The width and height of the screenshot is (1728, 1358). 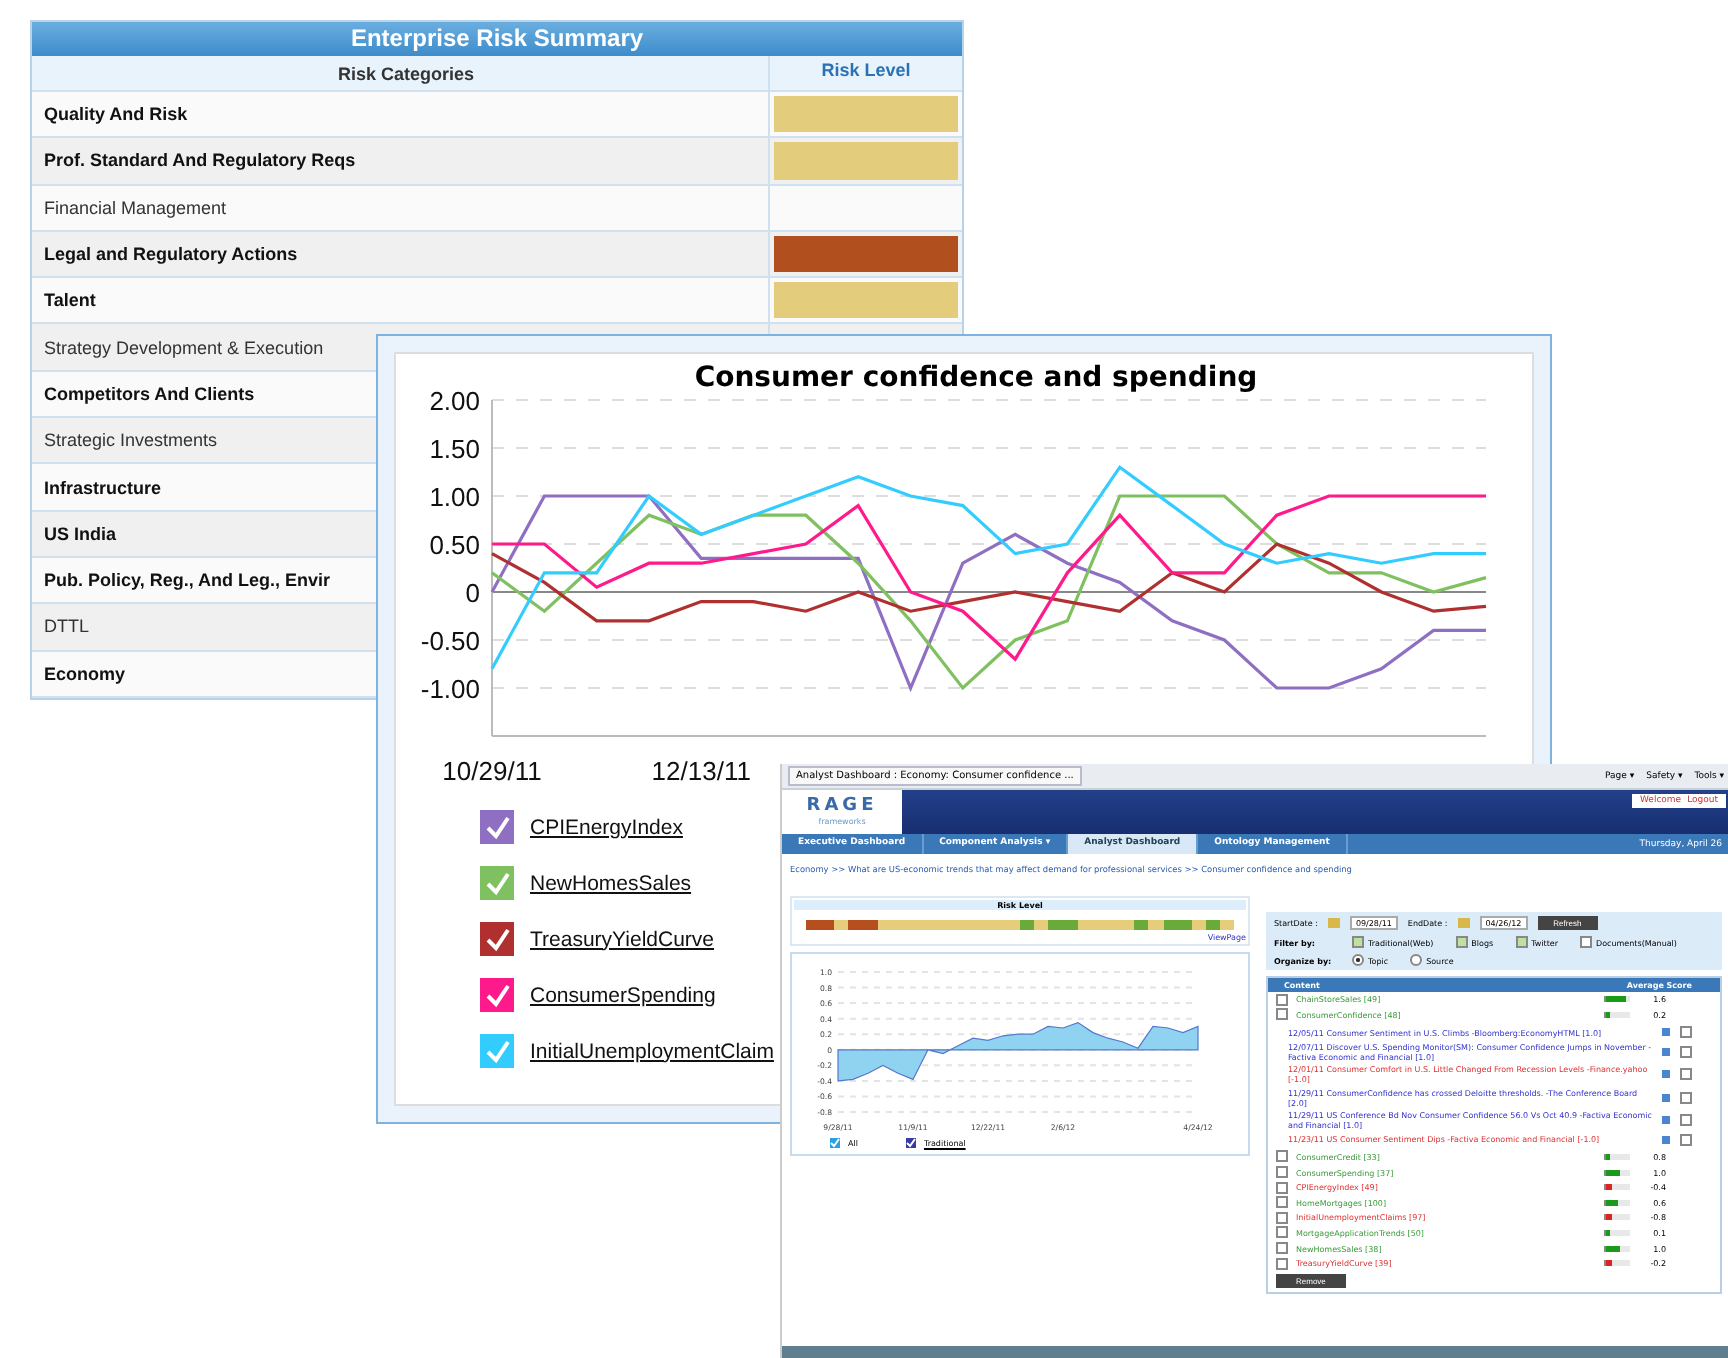 What do you see at coordinates (454, 449) in the screenshot?
I see `y-tick-label: 1.50` at bounding box center [454, 449].